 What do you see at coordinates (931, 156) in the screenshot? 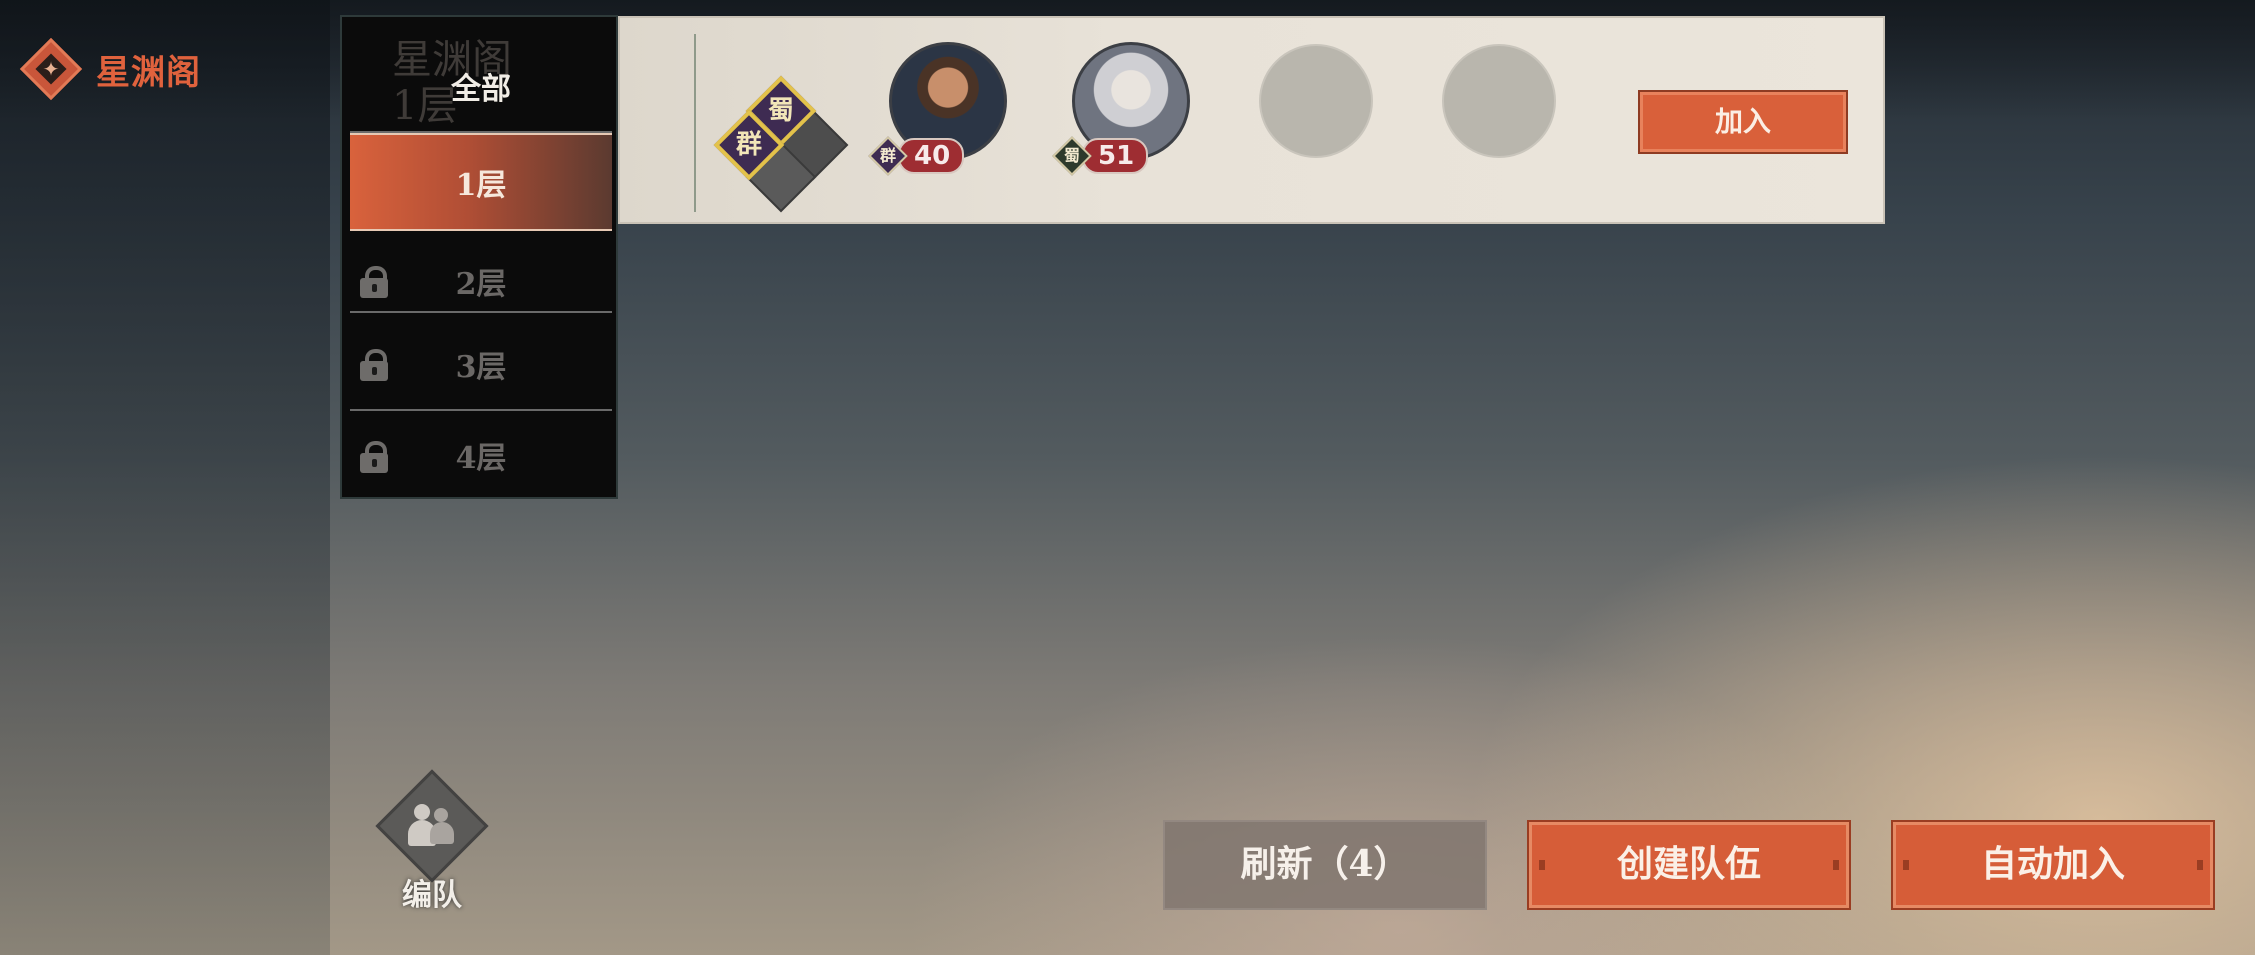
I see `hero-level: 40` at bounding box center [931, 156].